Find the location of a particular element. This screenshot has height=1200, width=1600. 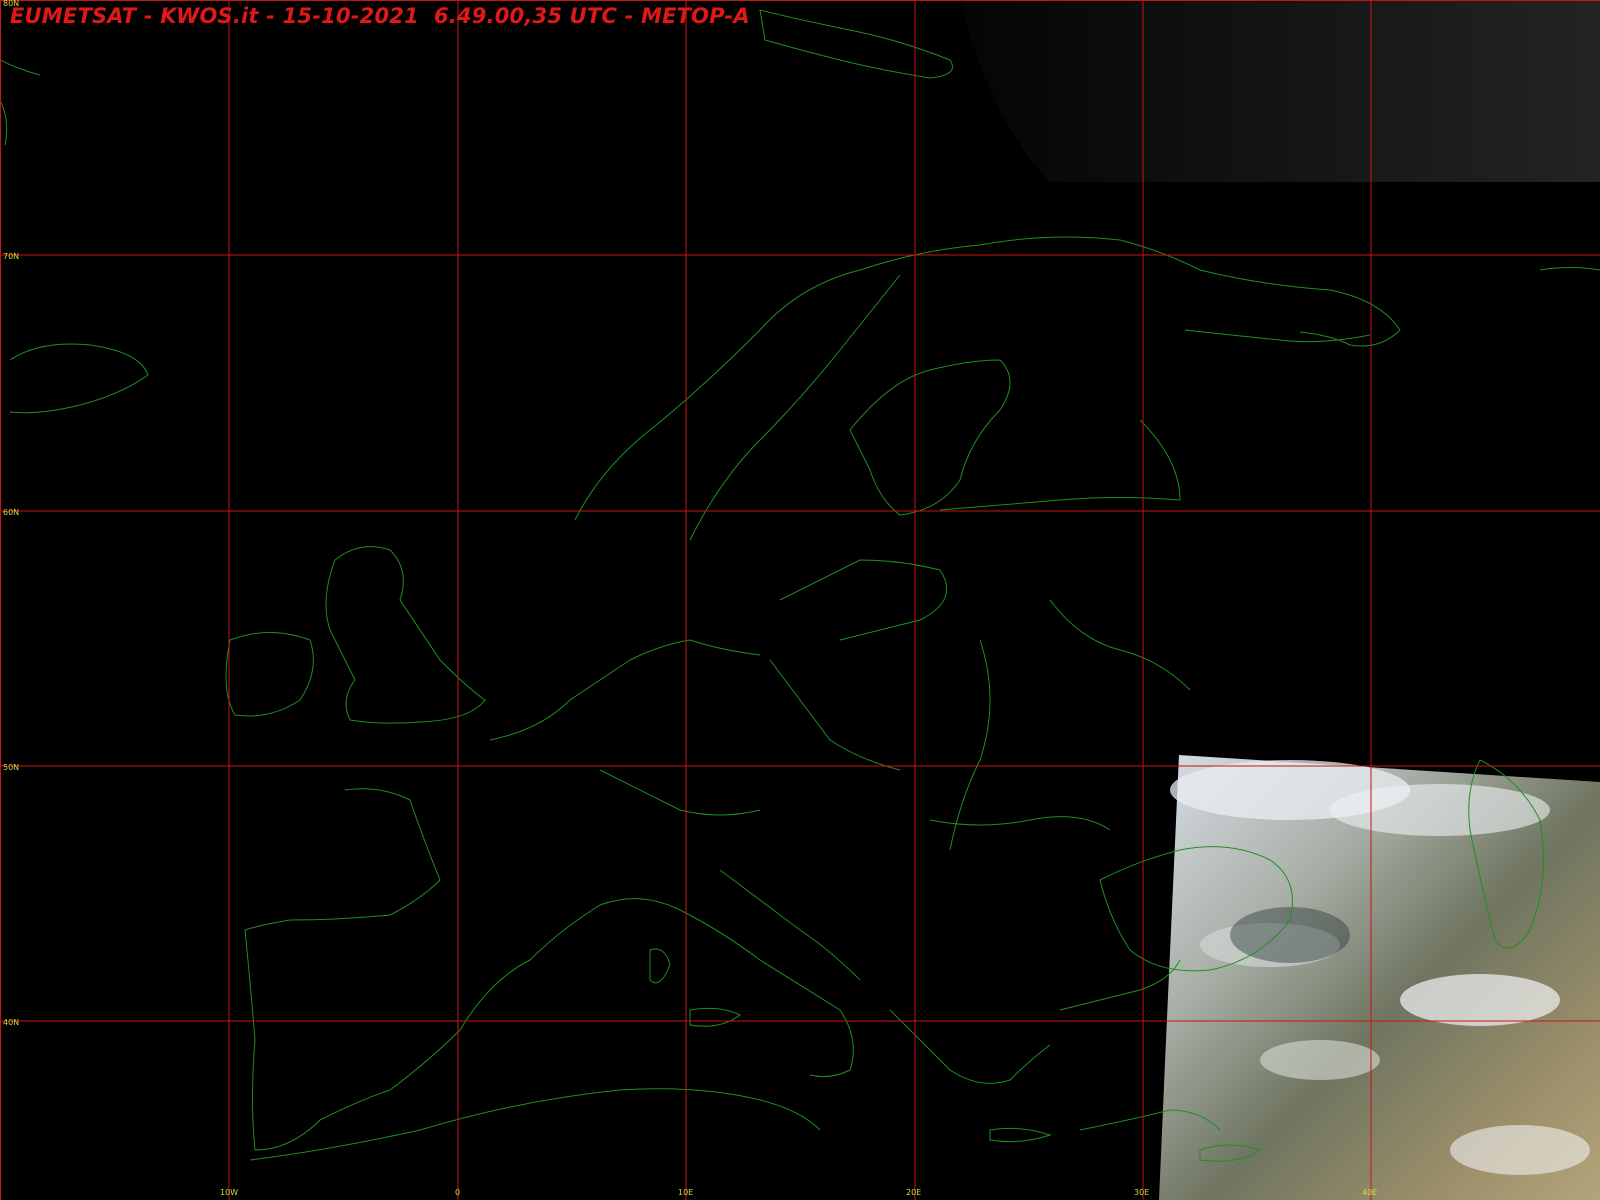

lat-label-50n: 50N is located at coordinates (11, 767).